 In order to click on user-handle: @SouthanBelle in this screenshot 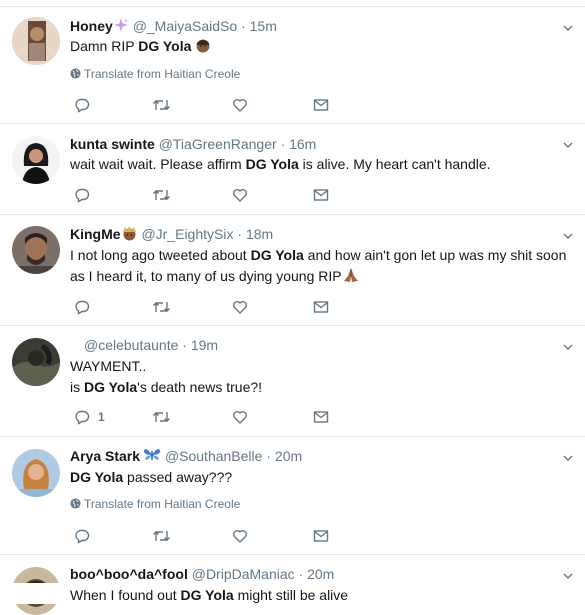, I will do `click(214, 456)`.